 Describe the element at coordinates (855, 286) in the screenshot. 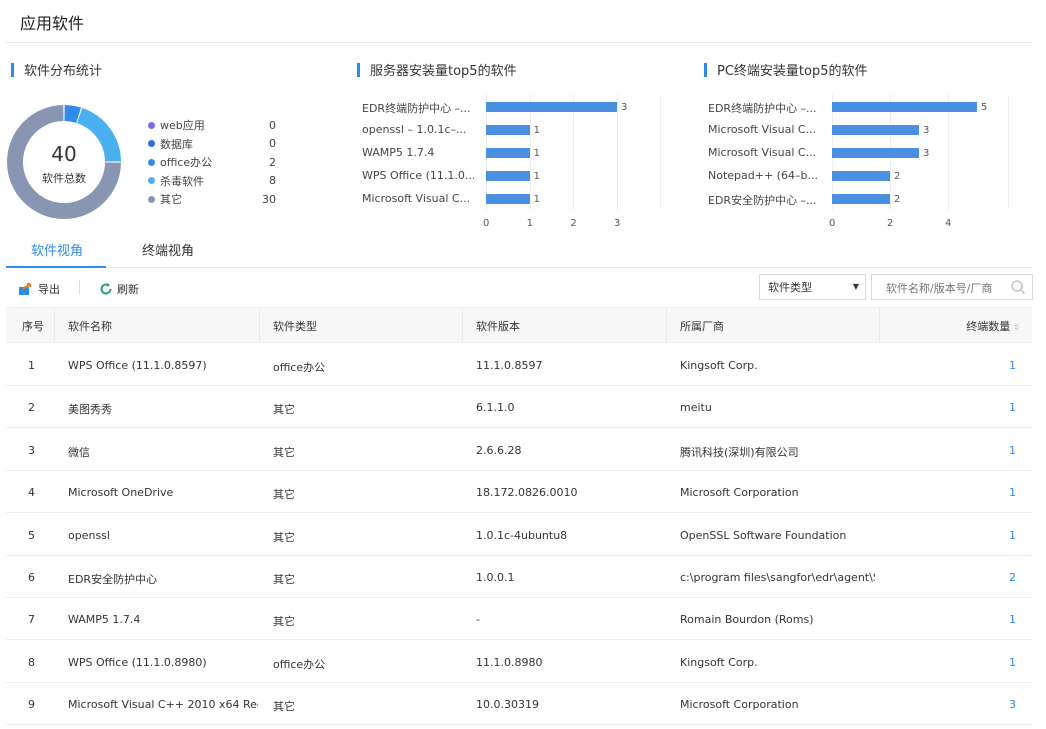

I see `caret-down-icon: ▼` at that location.